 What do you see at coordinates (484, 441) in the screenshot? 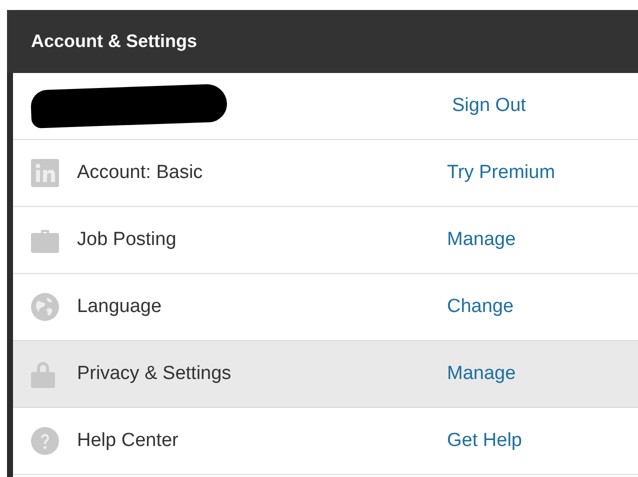
I see `action-link: Get Help` at bounding box center [484, 441].